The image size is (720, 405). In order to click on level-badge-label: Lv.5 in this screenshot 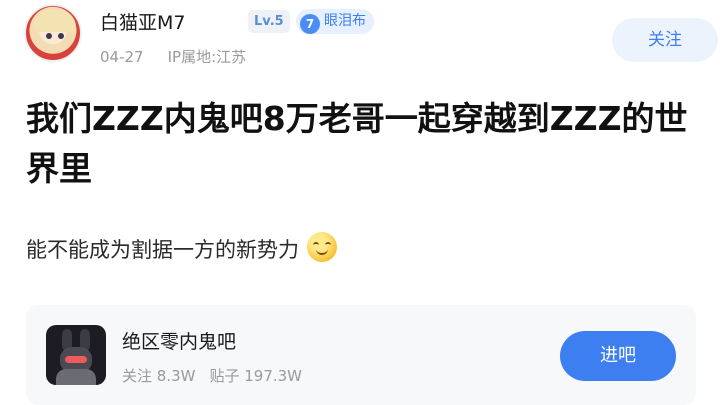, I will do `click(269, 21)`.